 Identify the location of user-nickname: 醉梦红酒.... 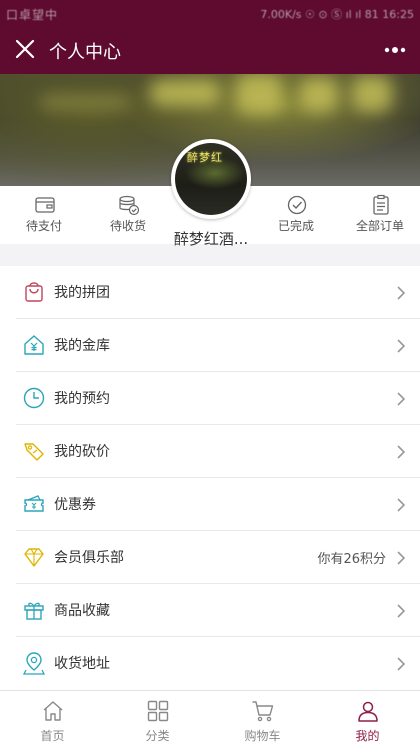
(211, 238).